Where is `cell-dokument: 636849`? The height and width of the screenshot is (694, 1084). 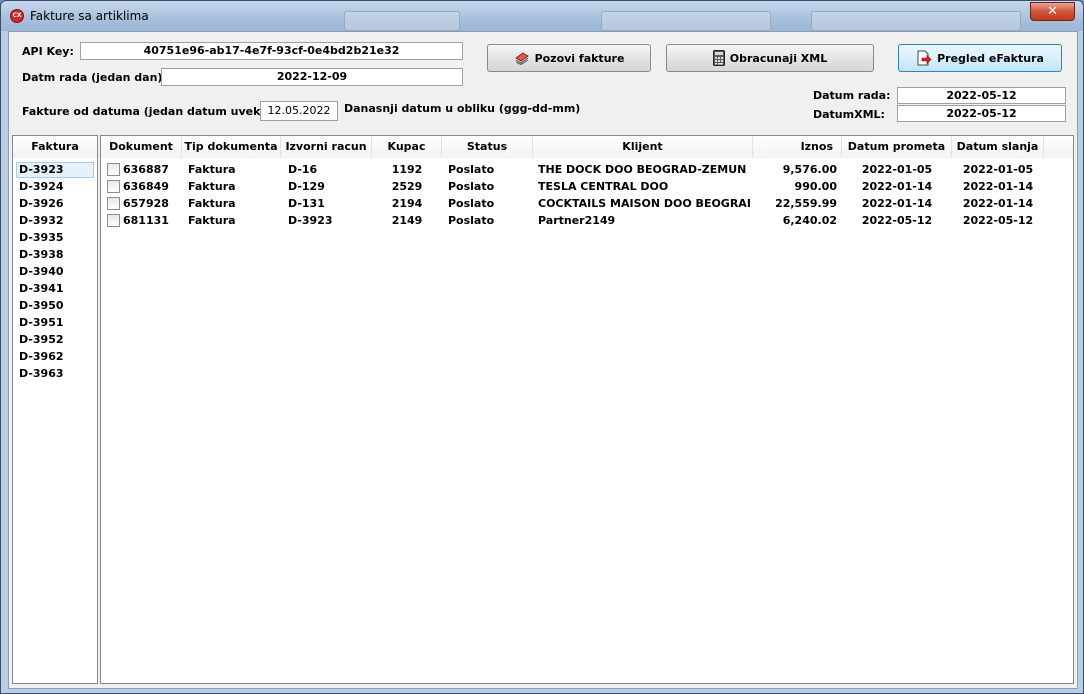 cell-dokument: 636849 is located at coordinates (146, 186).